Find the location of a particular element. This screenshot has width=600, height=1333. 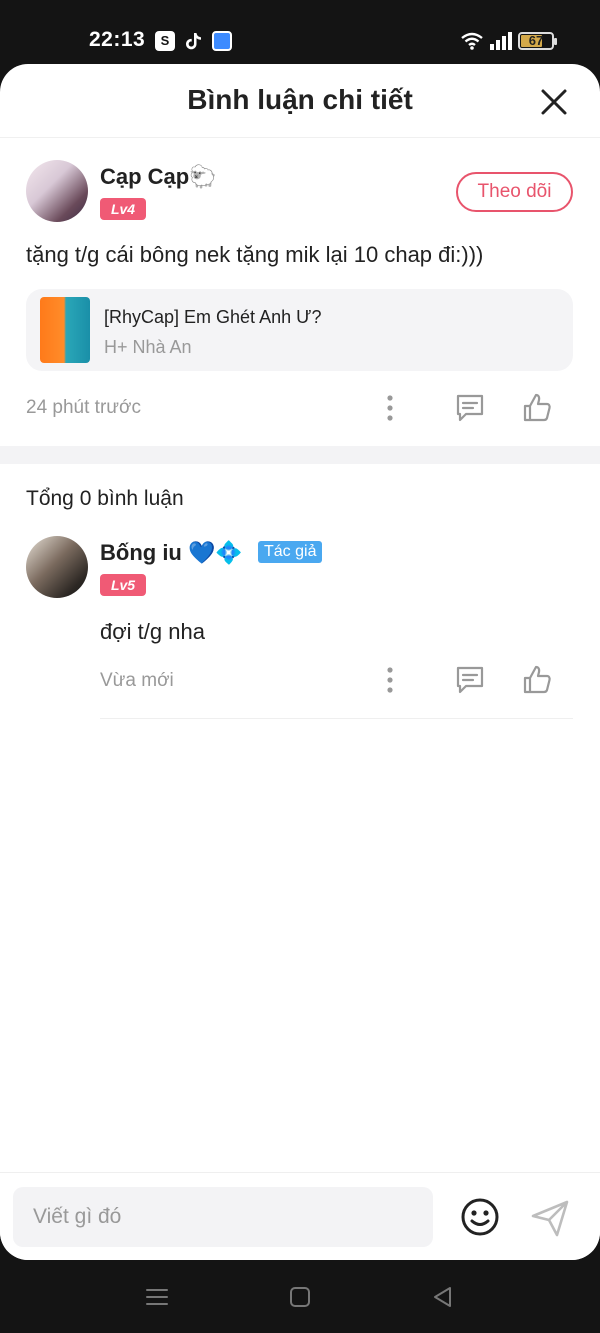

sheet-header: Bình luận chi tiết is located at coordinates (300, 101).